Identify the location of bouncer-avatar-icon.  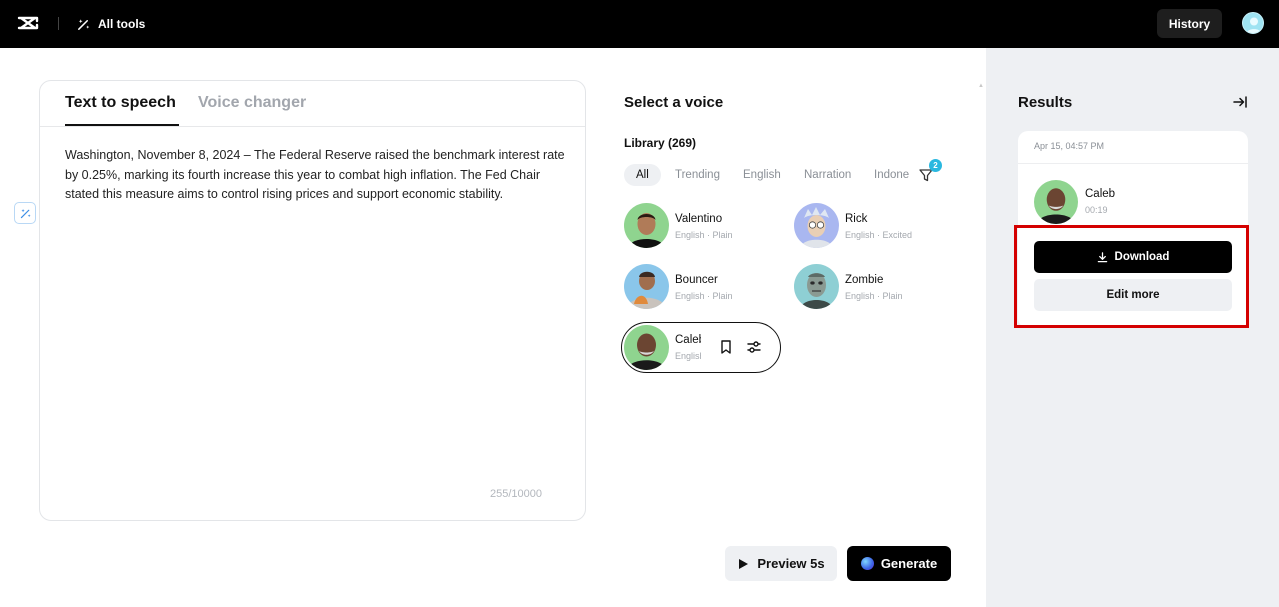
(646, 286).